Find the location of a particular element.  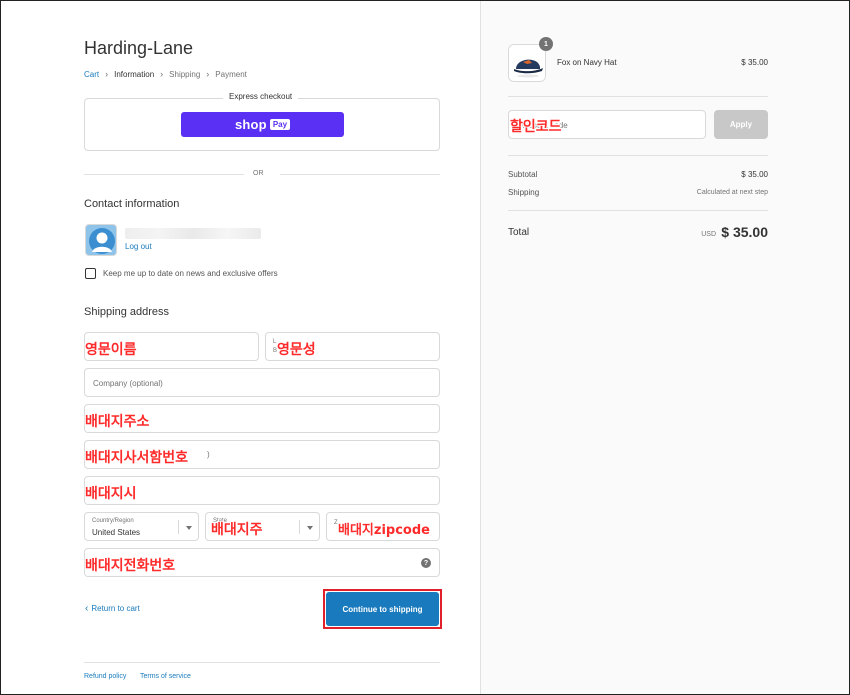

footer-divider is located at coordinates (262, 662).